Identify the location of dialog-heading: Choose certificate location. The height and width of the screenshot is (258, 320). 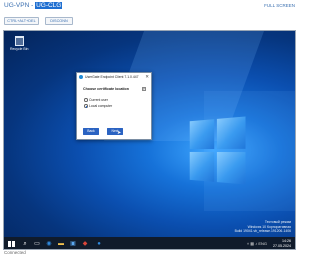
(106, 89).